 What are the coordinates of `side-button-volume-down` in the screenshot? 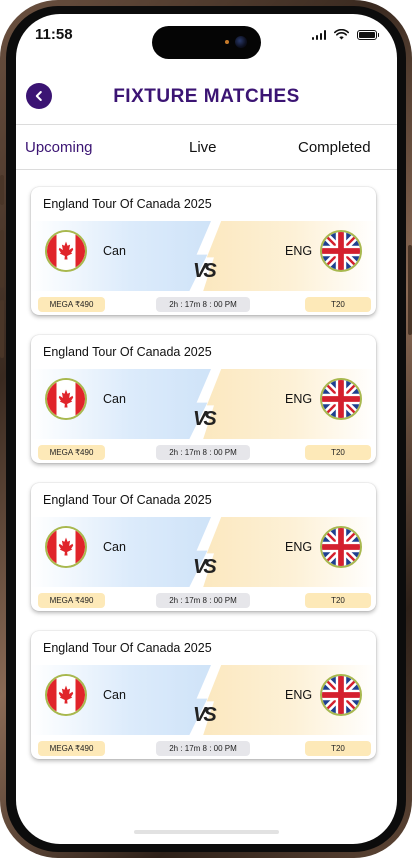 It's located at (2, 329).